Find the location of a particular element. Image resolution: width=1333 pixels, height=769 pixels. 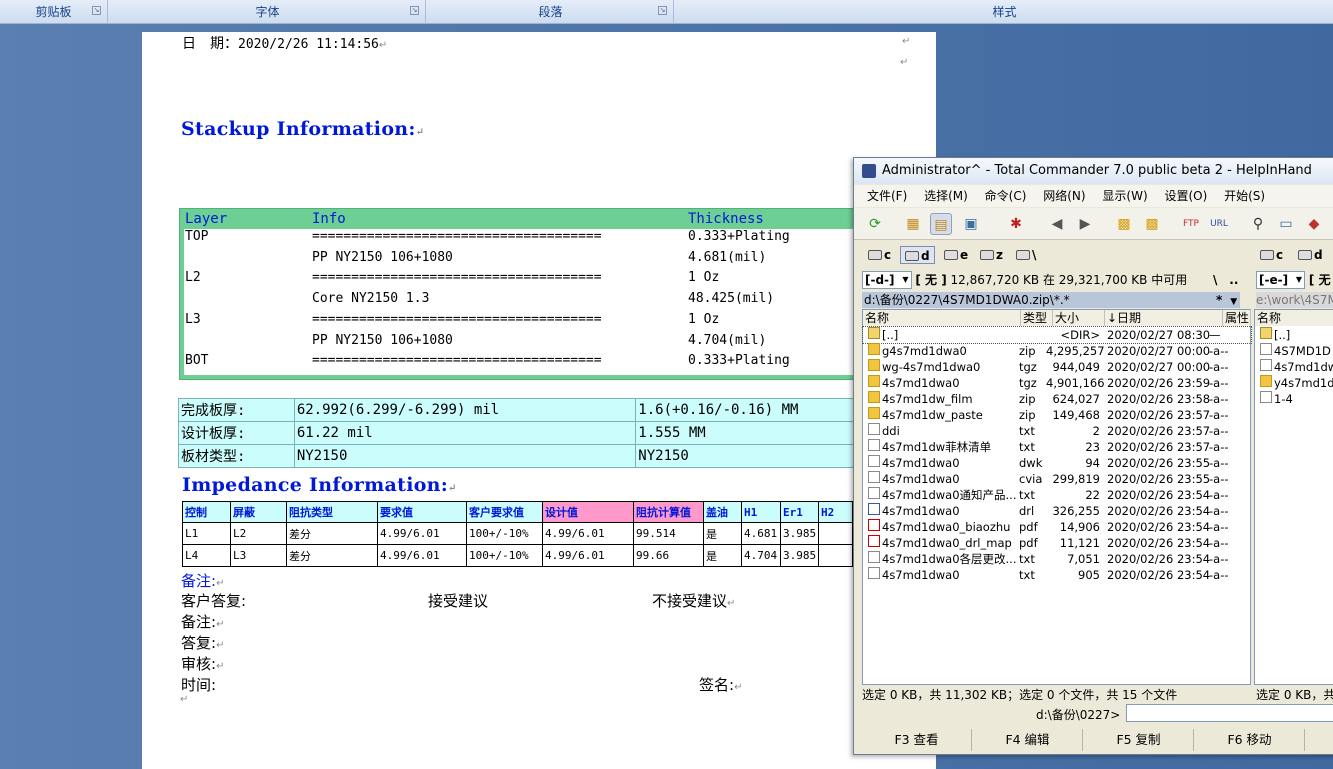

network-root-button: \ is located at coordinates (1026, 255).